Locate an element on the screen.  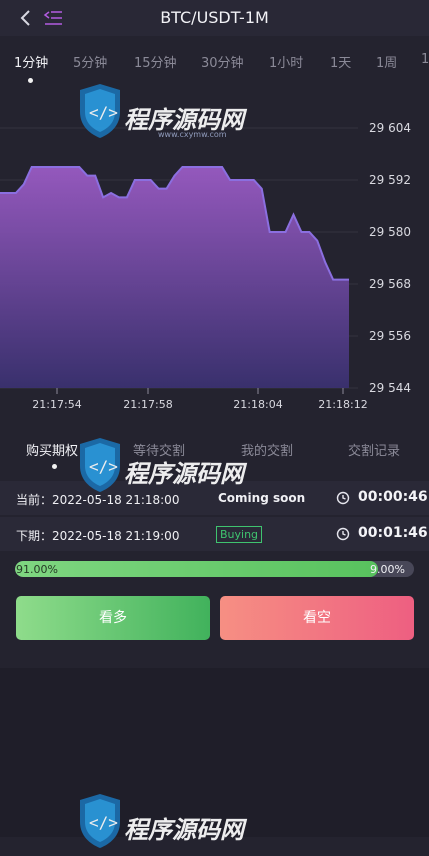
x-tick-label: 21:18:04 is located at coordinates (257, 404).